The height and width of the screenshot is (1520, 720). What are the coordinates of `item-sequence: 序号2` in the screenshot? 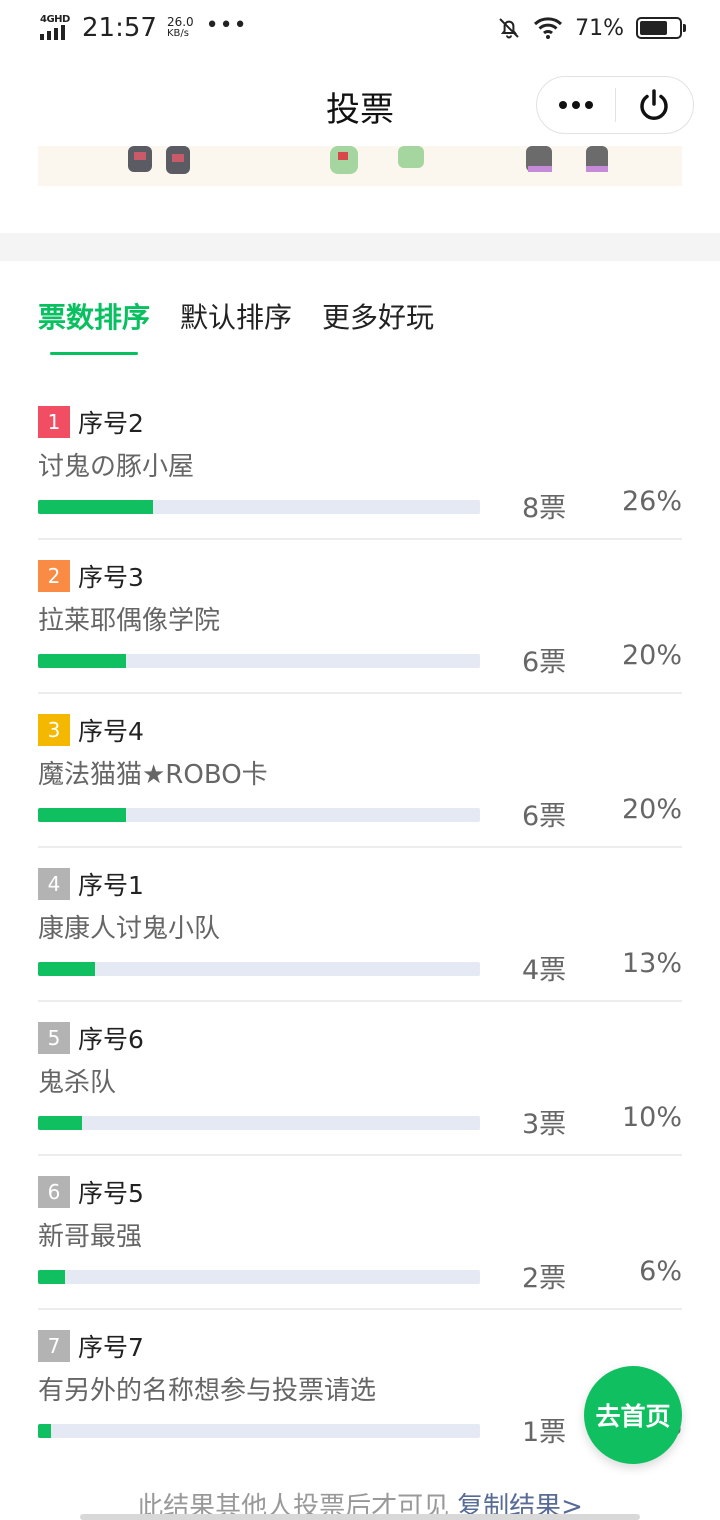 It's located at (111, 423).